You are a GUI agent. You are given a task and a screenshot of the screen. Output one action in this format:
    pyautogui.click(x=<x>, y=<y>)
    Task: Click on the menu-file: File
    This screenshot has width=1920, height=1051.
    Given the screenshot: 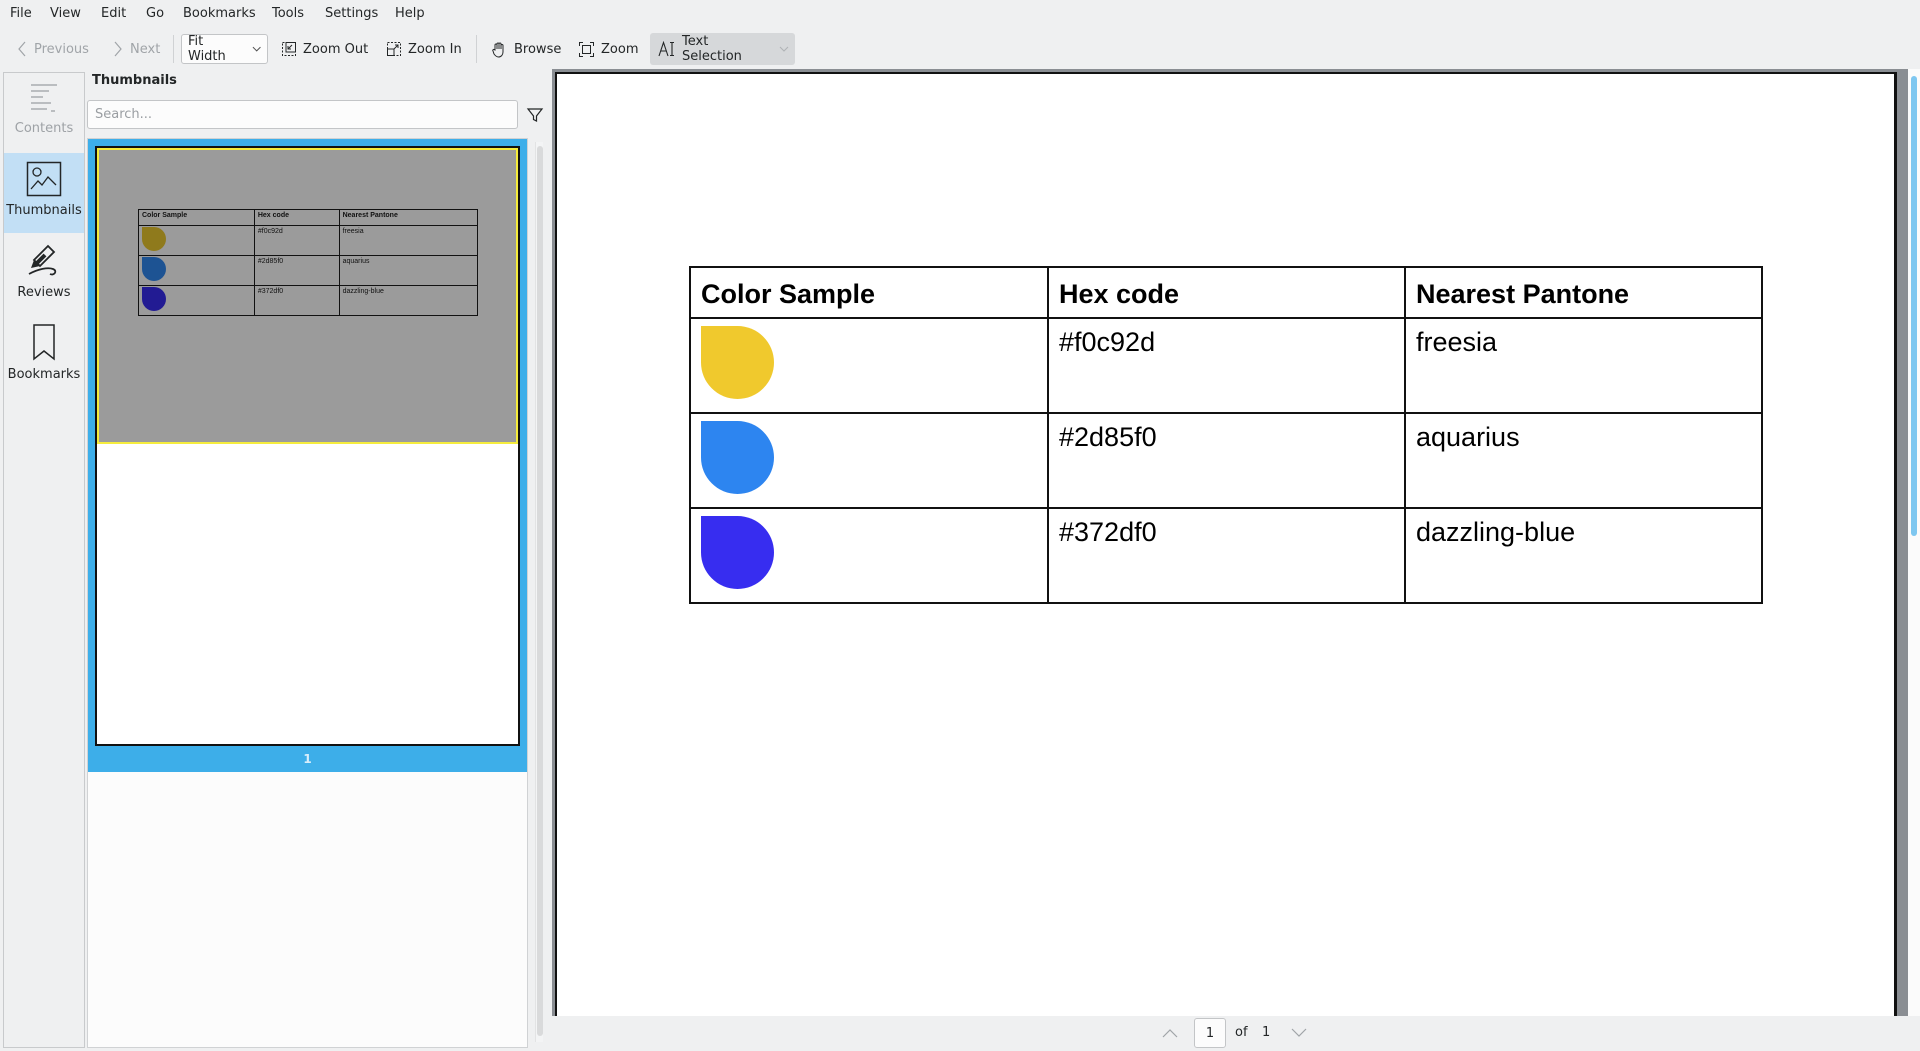 What is the action you would take?
    pyautogui.click(x=21, y=13)
    